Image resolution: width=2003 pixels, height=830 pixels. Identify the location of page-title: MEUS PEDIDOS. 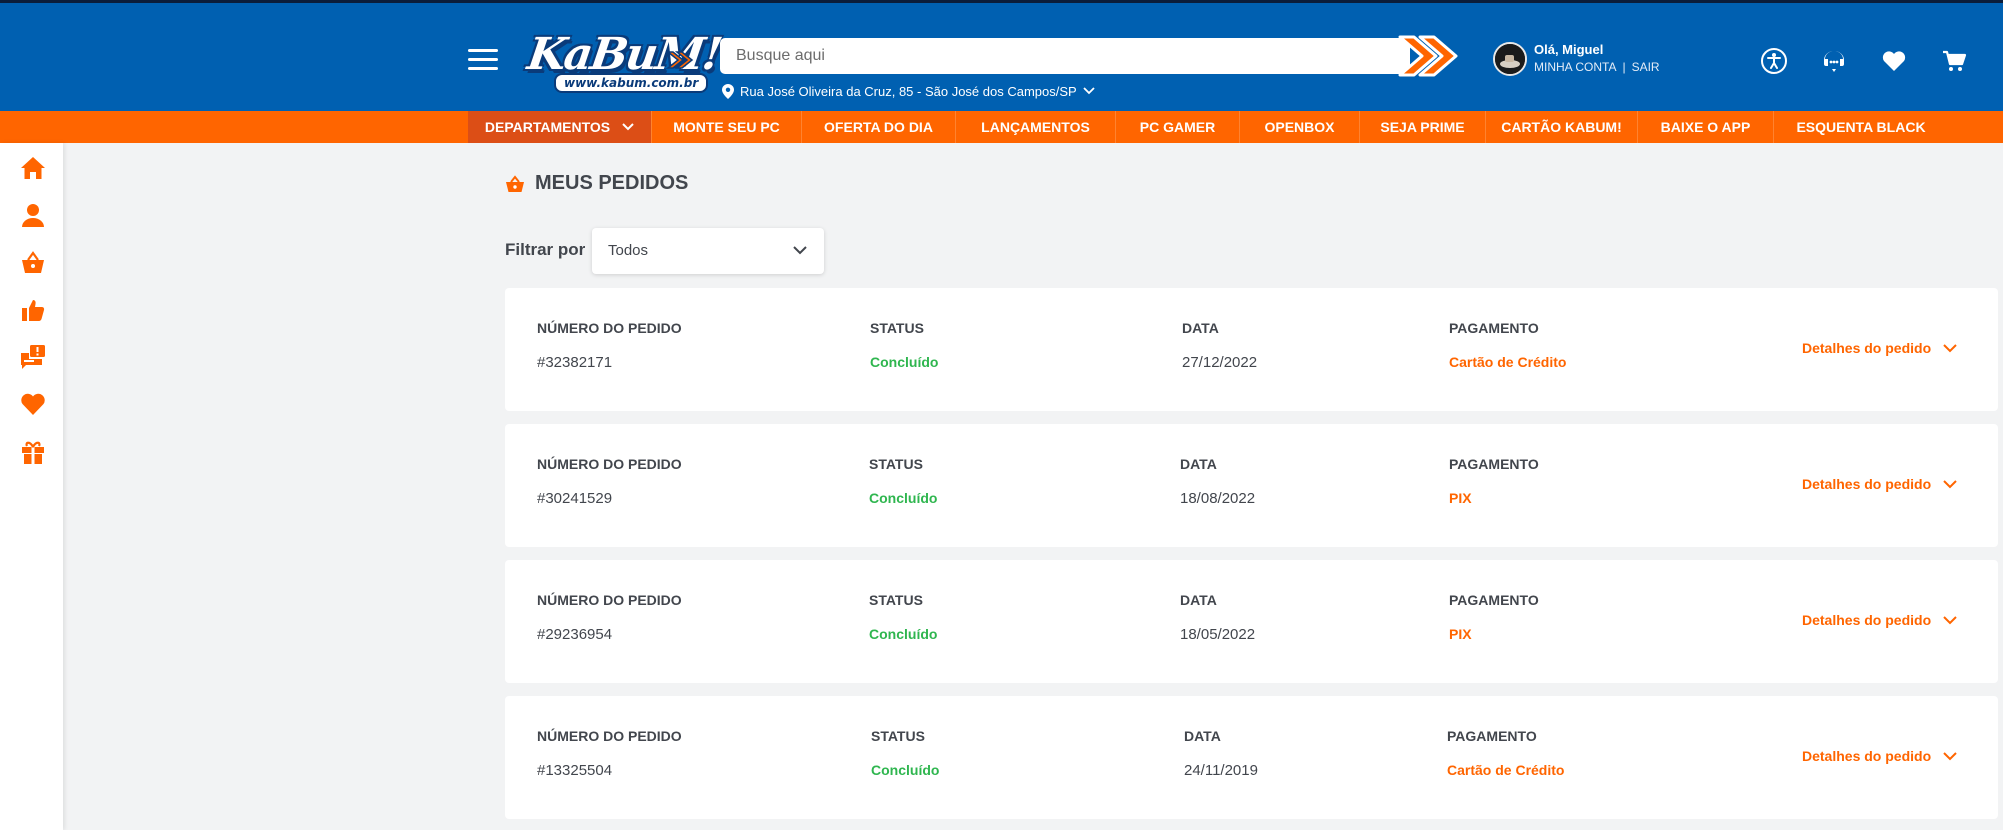
(596, 183).